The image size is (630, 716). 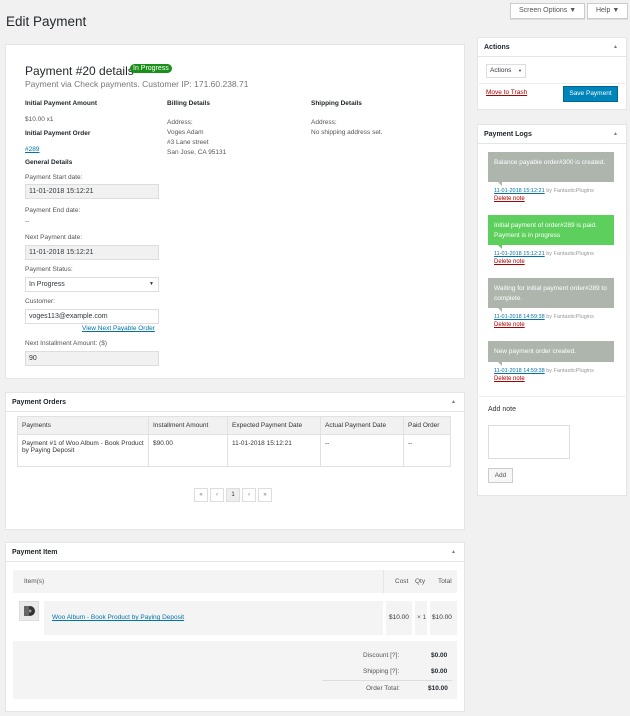 I want to click on shipping-address-label: Address:, so click(x=324, y=122).